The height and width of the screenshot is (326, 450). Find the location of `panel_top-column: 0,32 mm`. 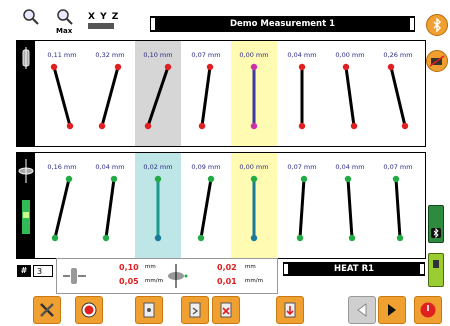

panel_top-column: 0,32 mm is located at coordinates (110, 93).